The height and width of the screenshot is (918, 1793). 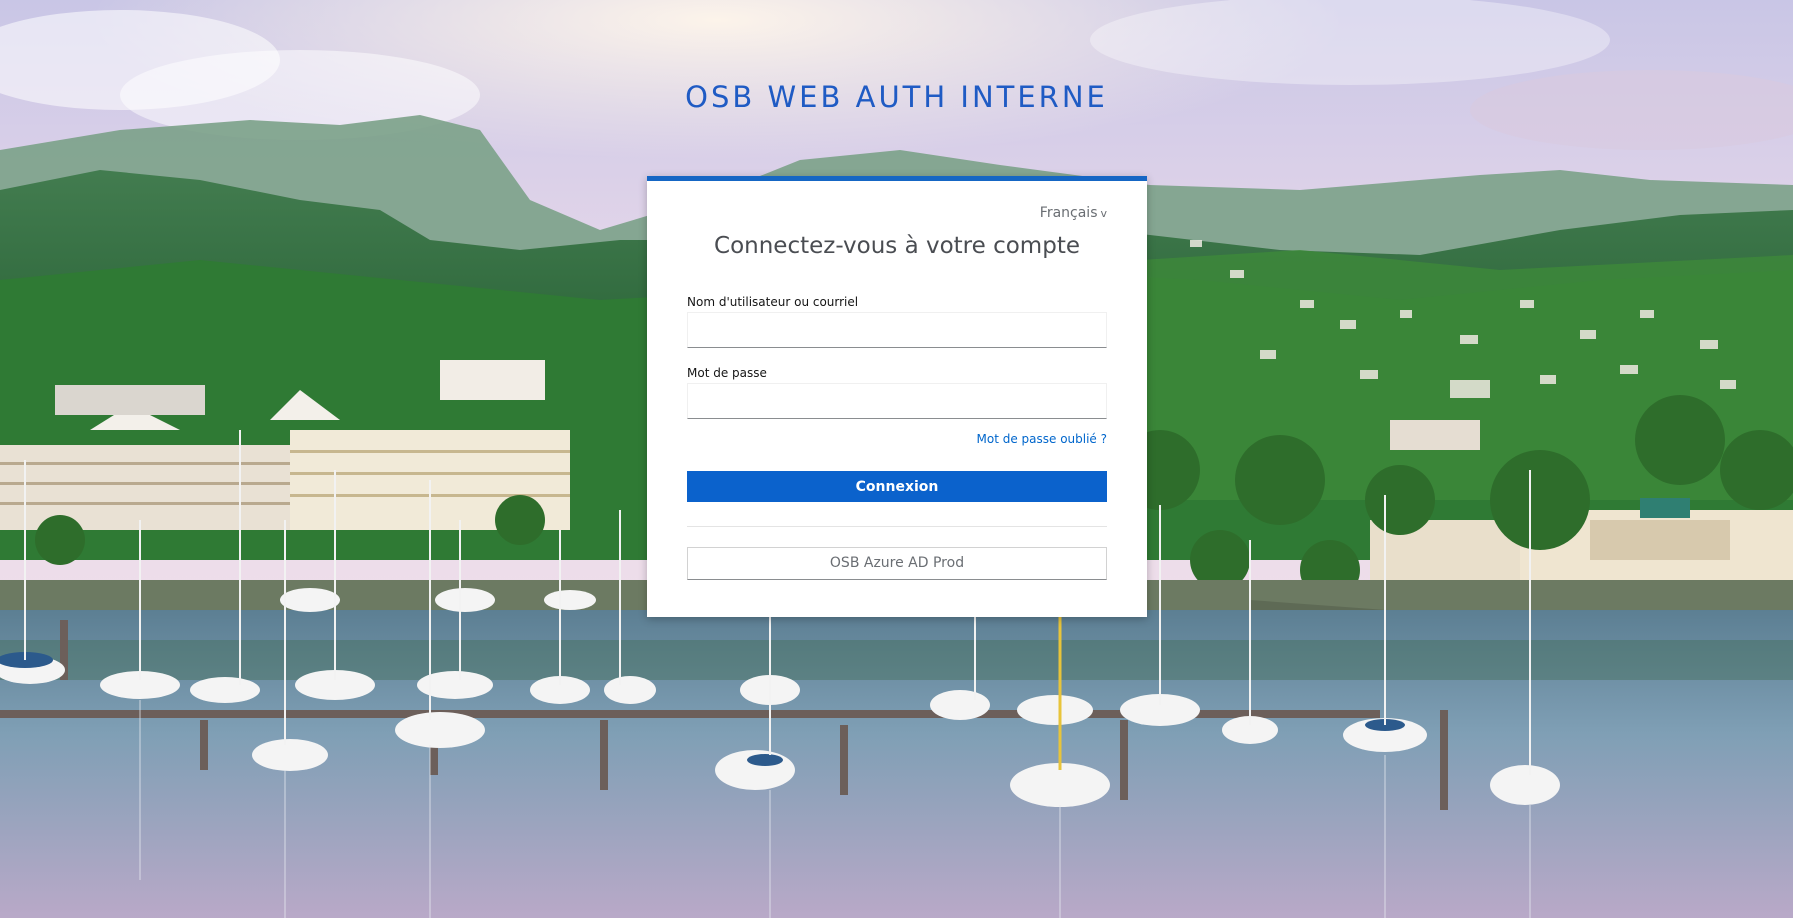 I want to click on forgot-password-link: Mot de passe oublié ?, so click(x=1042, y=439).